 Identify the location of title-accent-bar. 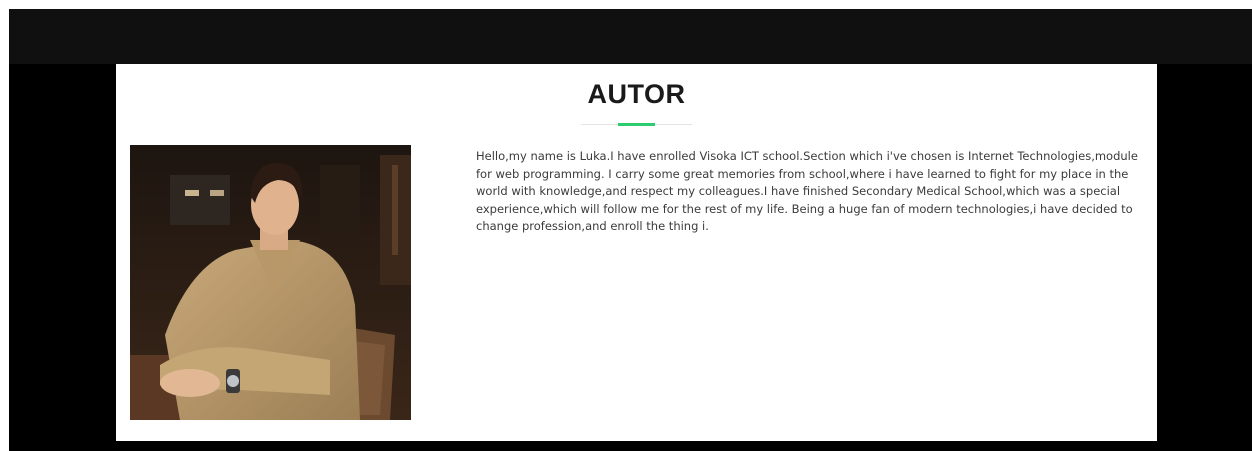
(636, 124).